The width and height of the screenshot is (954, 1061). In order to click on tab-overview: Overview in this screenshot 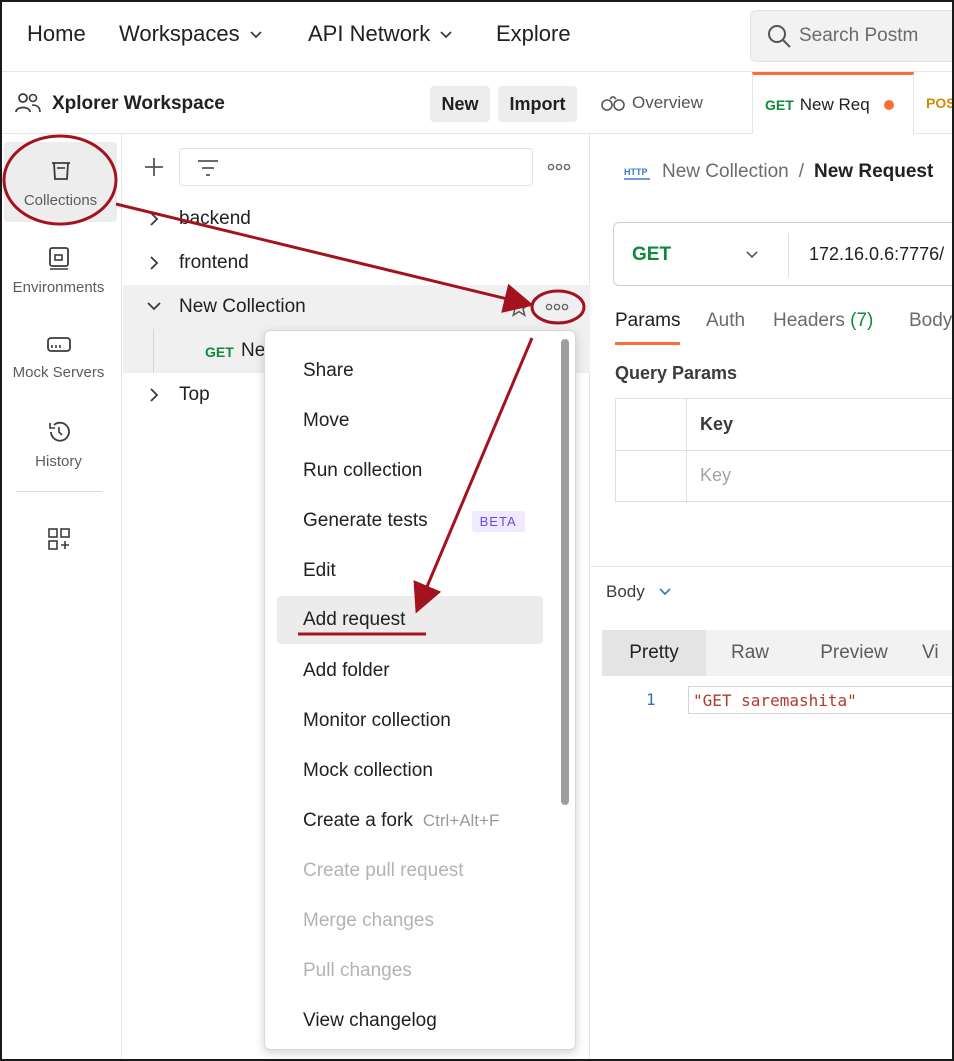, I will do `click(675, 103)`.